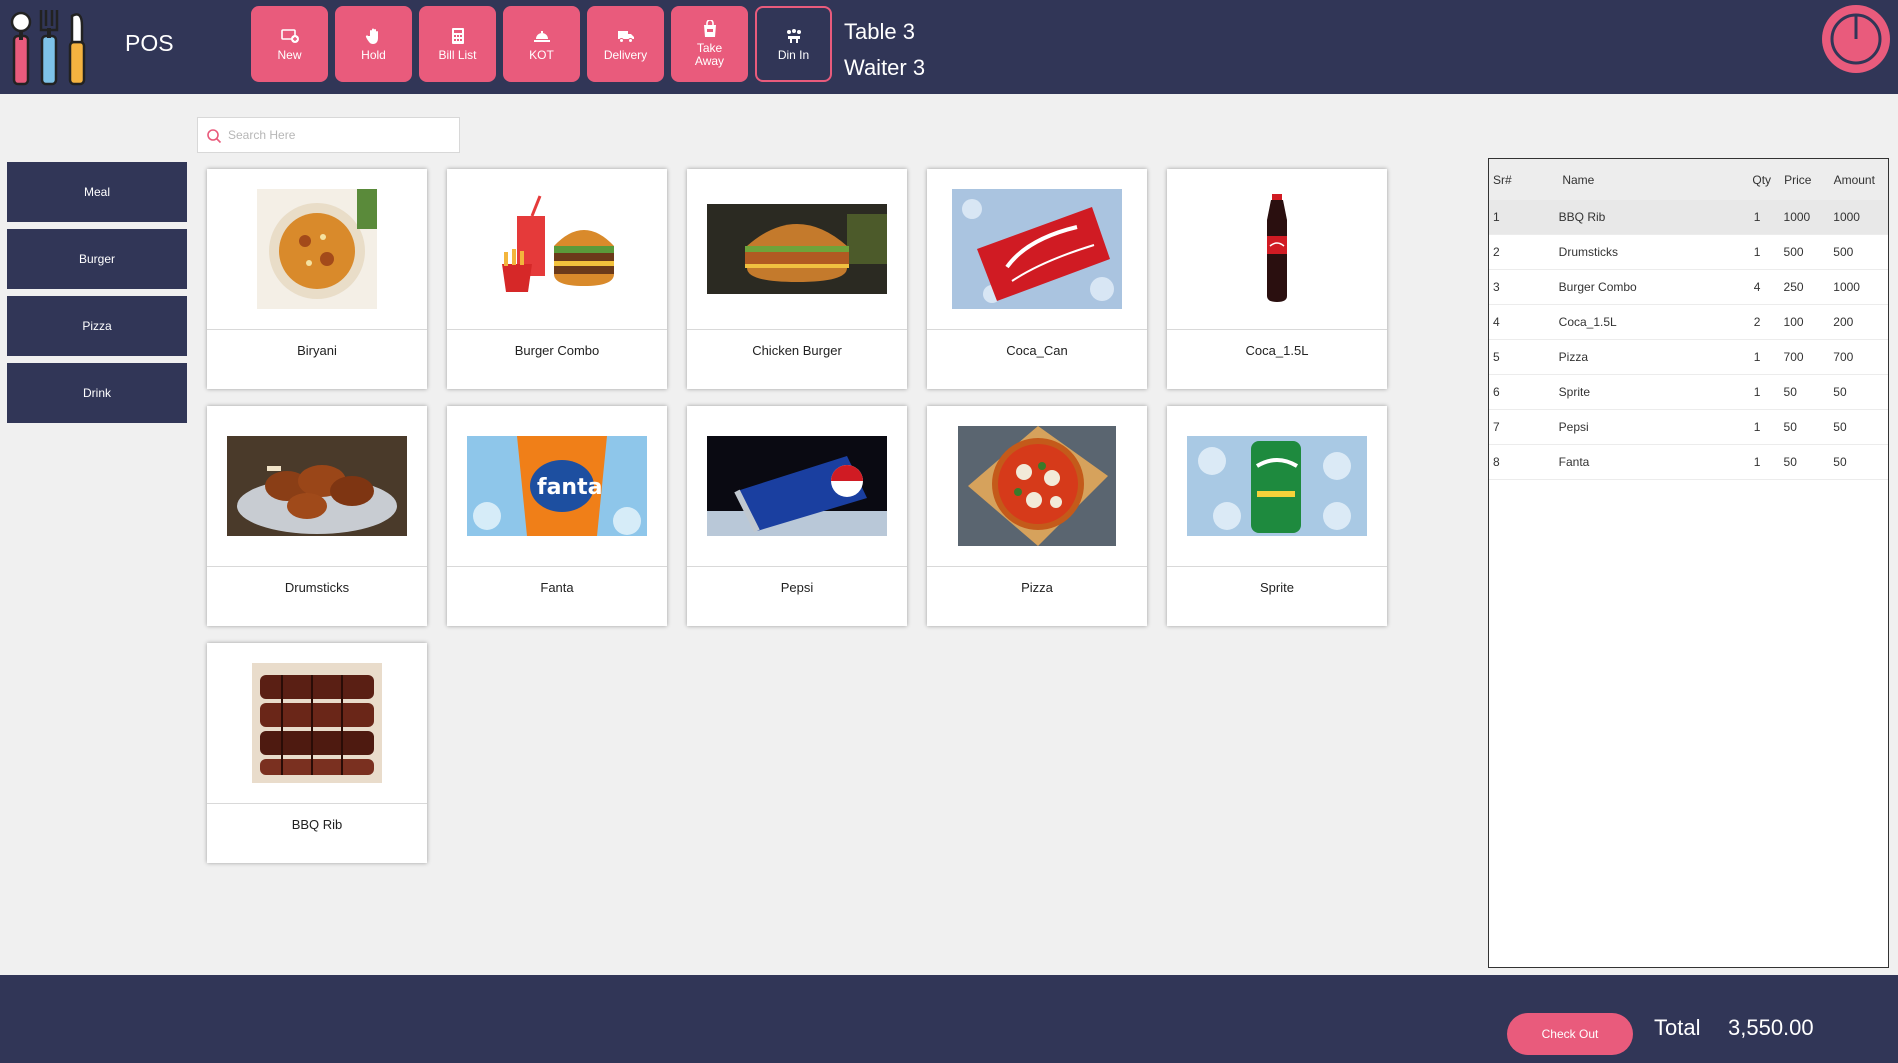 Image resolution: width=1898 pixels, height=1063 pixels. Describe the element at coordinates (289, 54) in the screenshot. I see `new-label: New` at that location.